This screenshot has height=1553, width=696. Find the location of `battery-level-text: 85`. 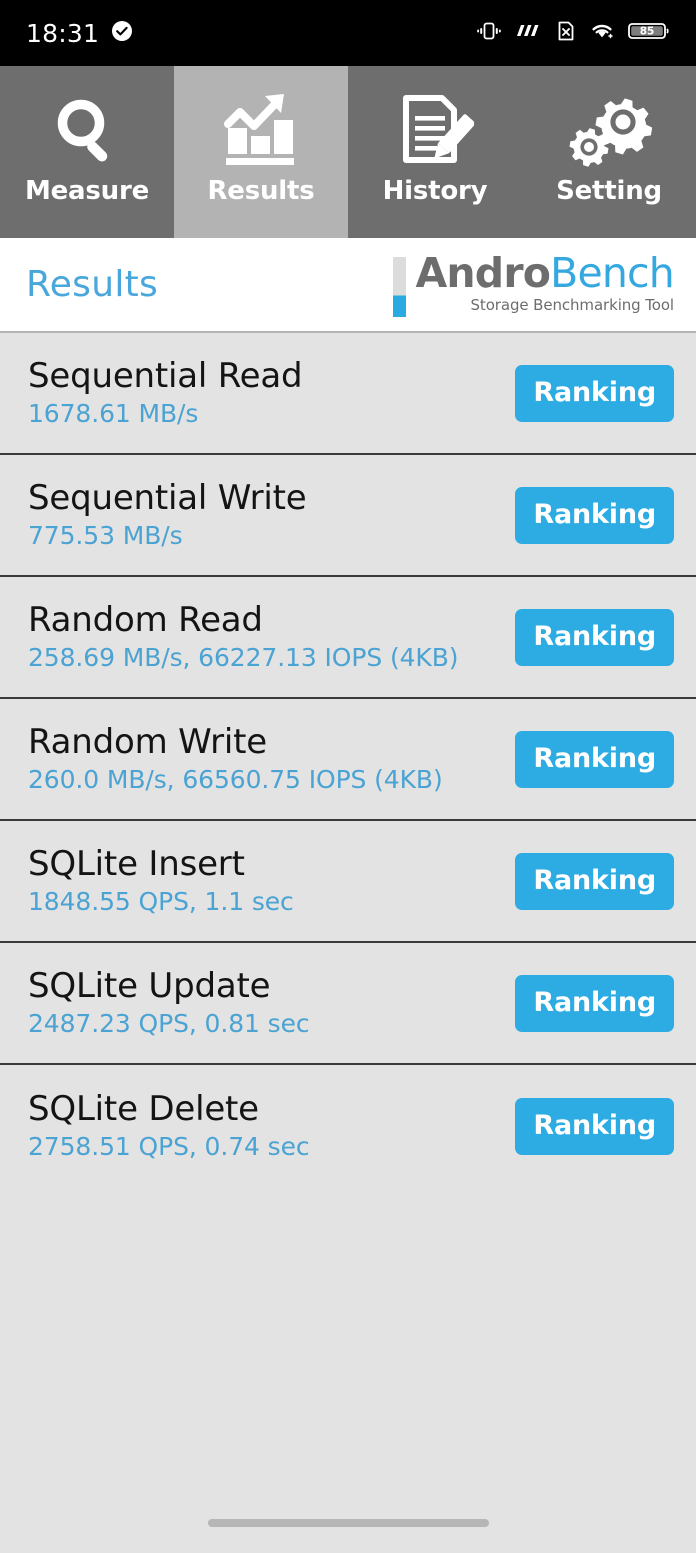

battery-level-text: 85 is located at coordinates (647, 31).